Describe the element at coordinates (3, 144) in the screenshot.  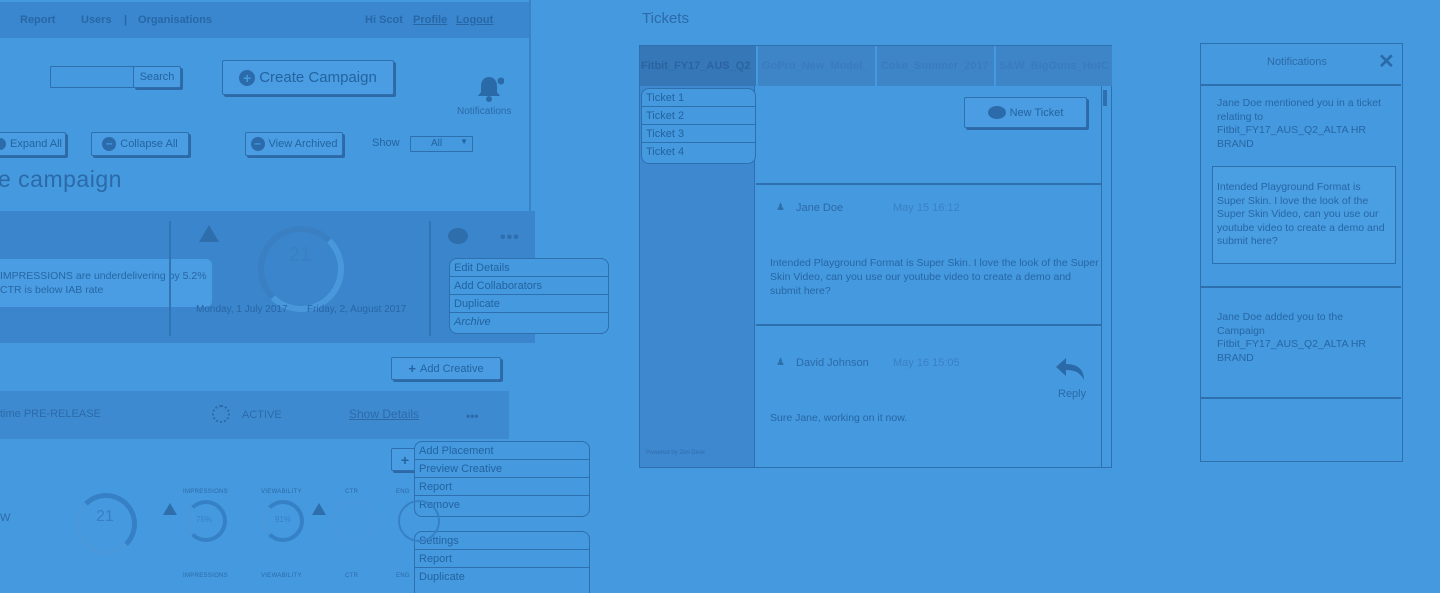
I see `circle-icon` at that location.